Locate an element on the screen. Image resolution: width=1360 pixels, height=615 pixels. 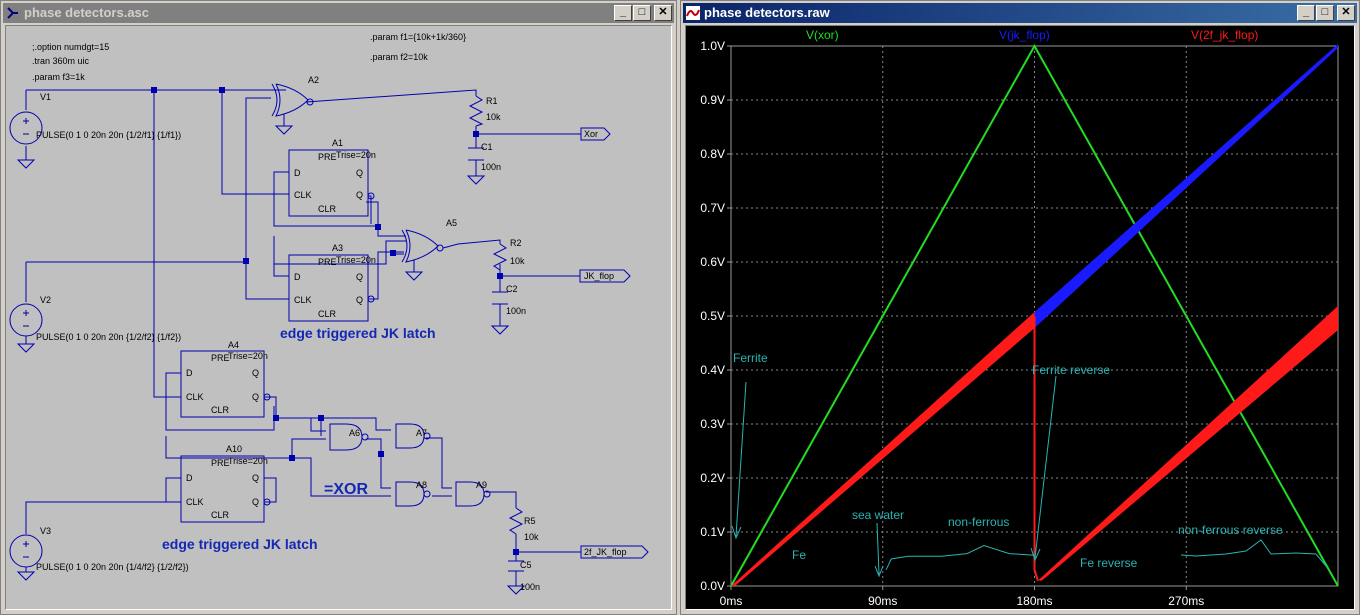
comment-jk-latch-1: edge triggered JK latch is located at coordinates (358, 333).